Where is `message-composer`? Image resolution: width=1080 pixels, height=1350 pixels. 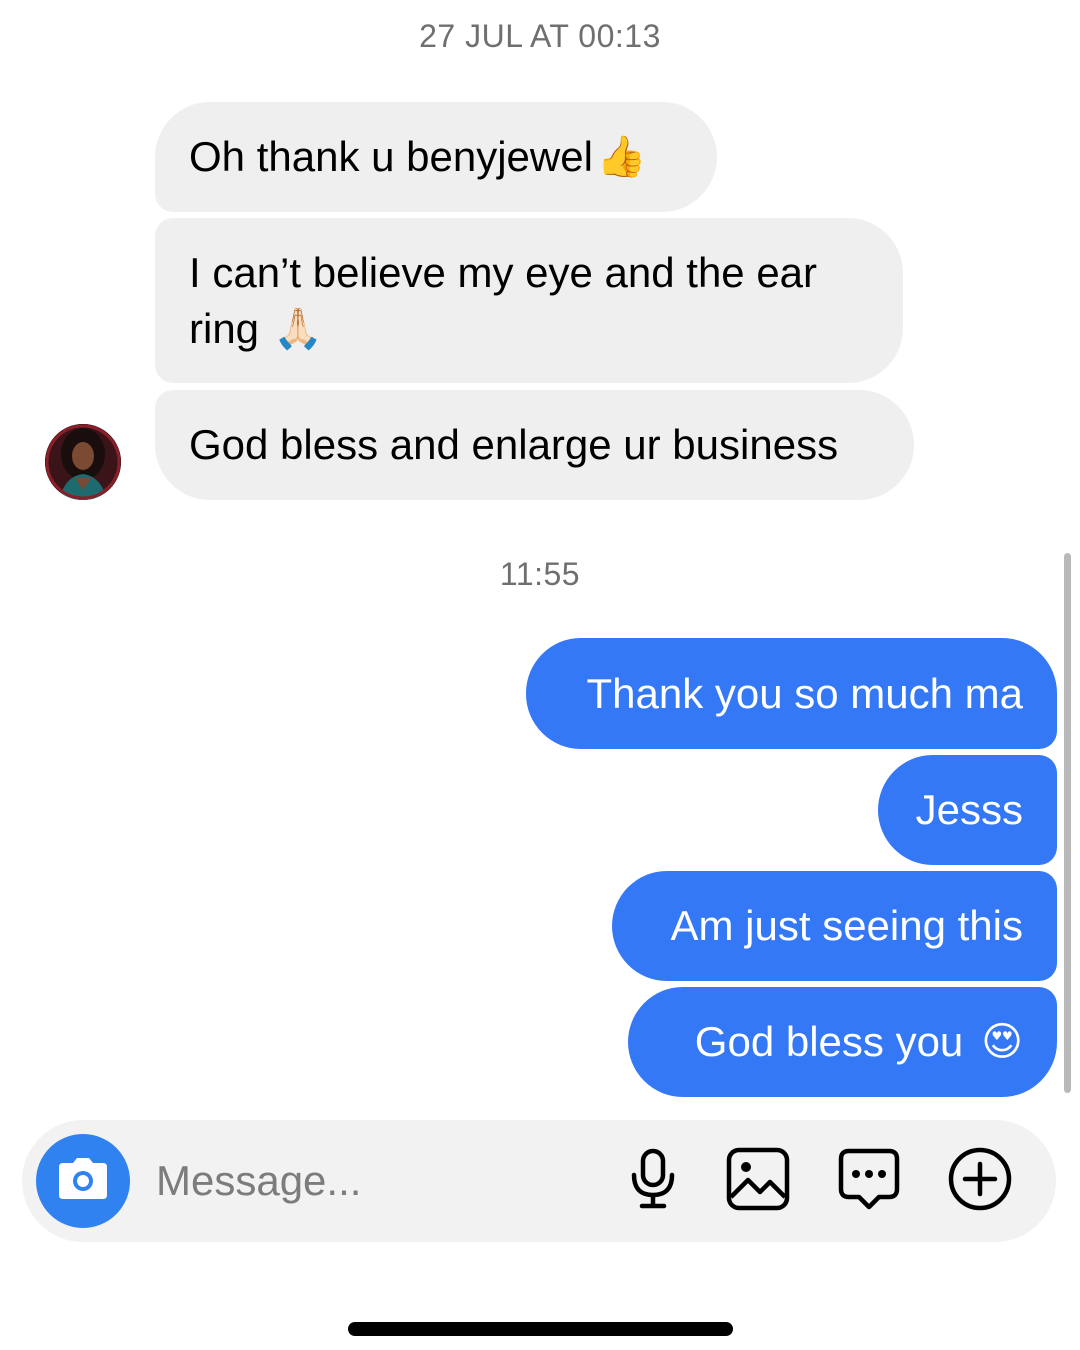 message-composer is located at coordinates (539, 1181).